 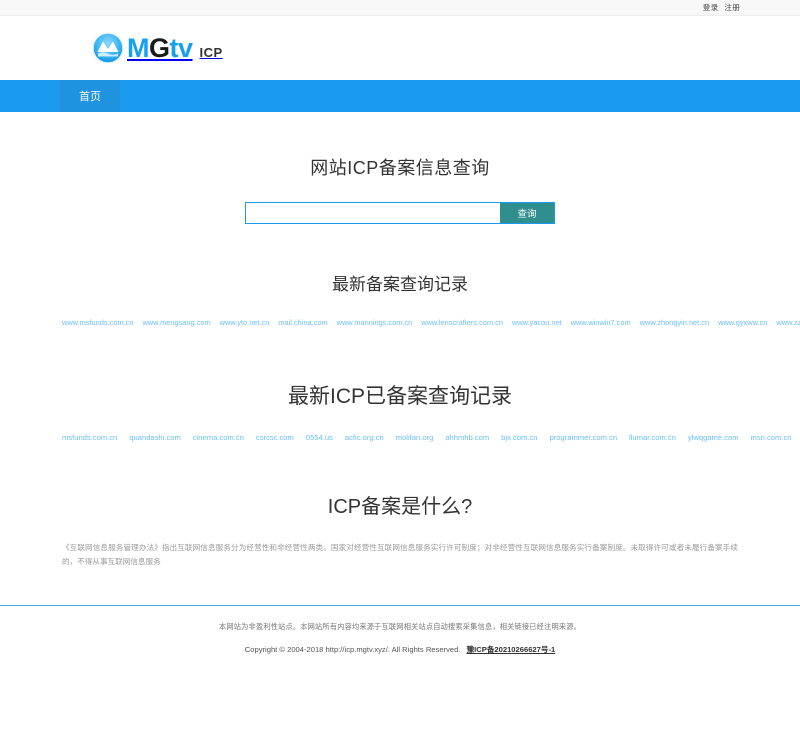 I want to click on mountain-logo-icon, so click(x=108, y=48).